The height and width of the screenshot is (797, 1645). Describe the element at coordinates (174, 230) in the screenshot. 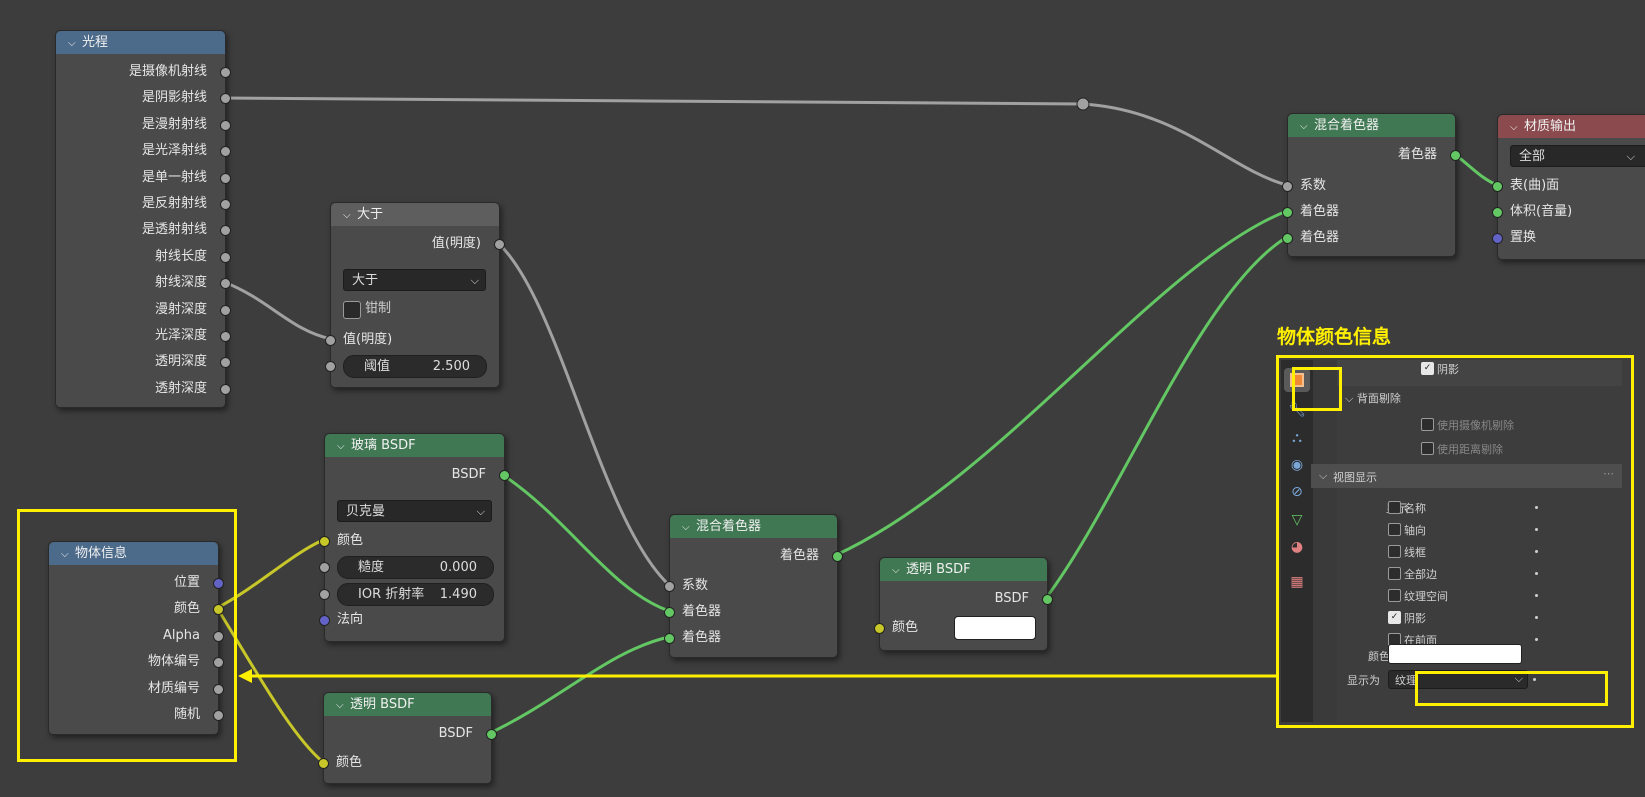

I see `light-path-output-label: 是透射射线` at that location.